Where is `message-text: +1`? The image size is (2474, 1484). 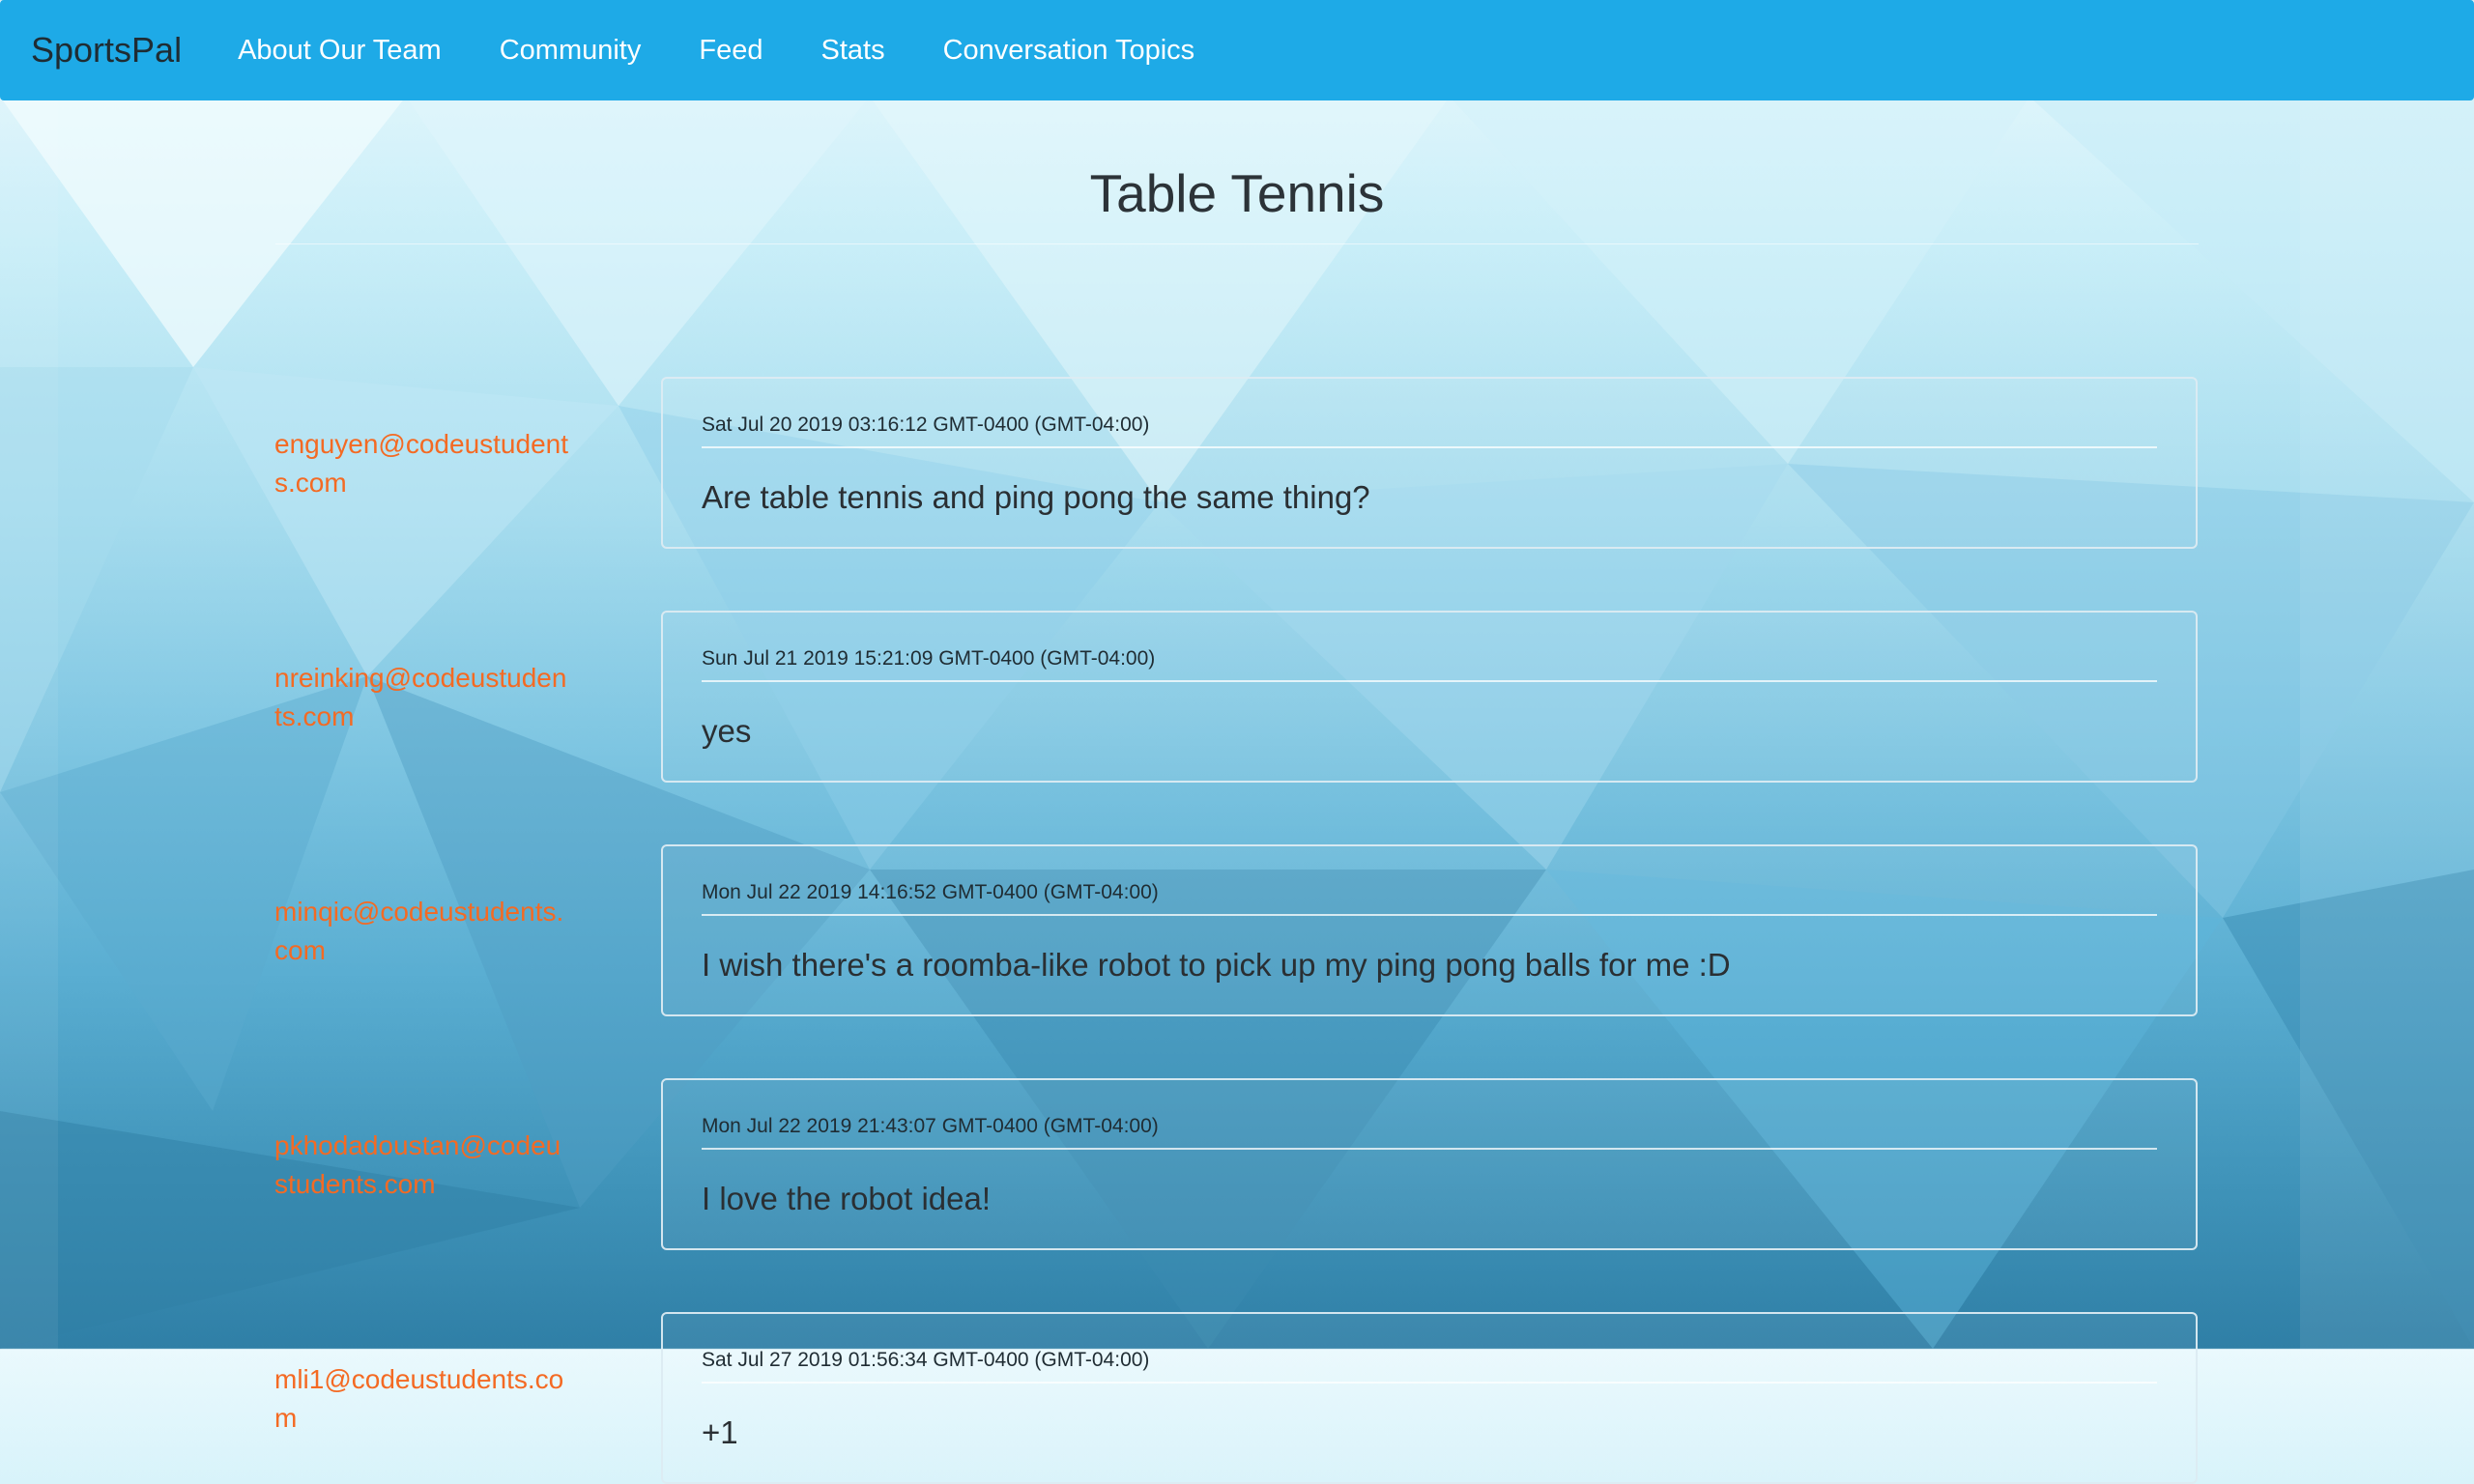
message-text: +1 is located at coordinates (720, 1432).